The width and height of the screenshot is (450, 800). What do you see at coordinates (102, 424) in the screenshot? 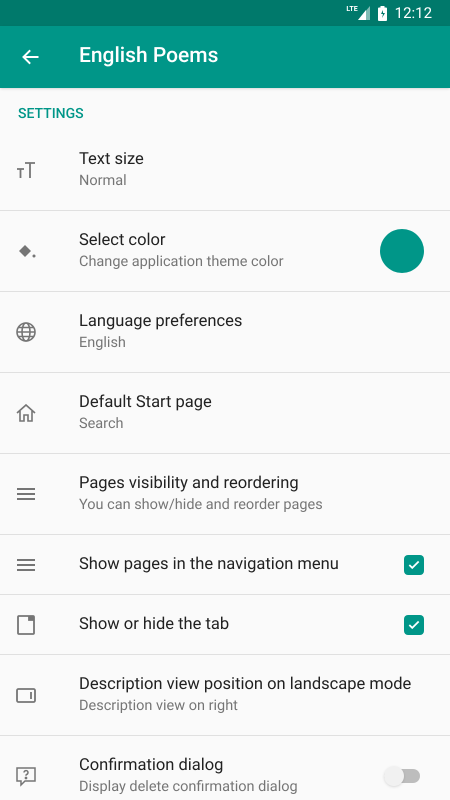
I see `item-subtitle: Search` at bounding box center [102, 424].